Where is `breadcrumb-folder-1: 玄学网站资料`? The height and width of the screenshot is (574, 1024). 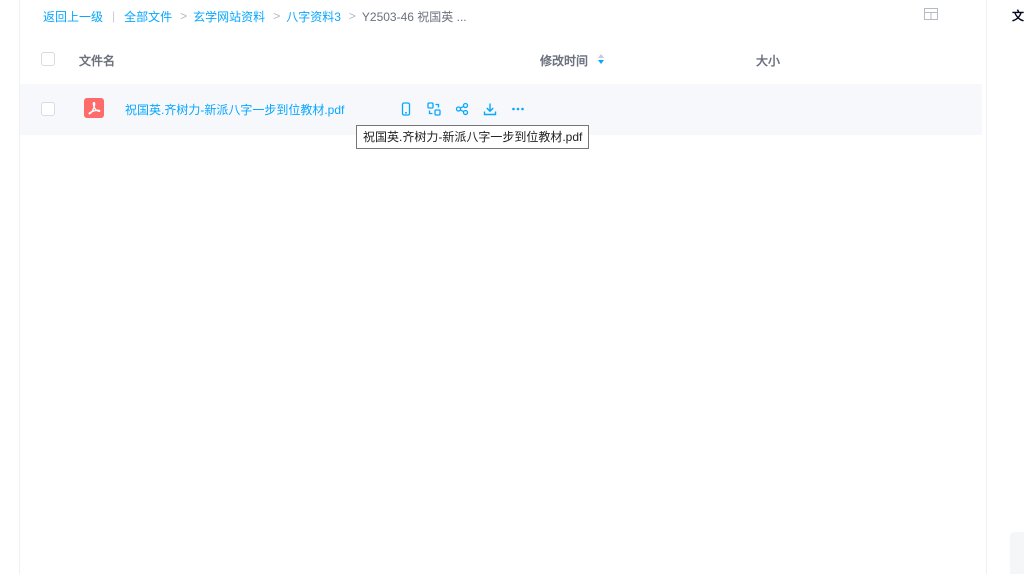 breadcrumb-folder-1: 玄学网站资料 is located at coordinates (229, 16).